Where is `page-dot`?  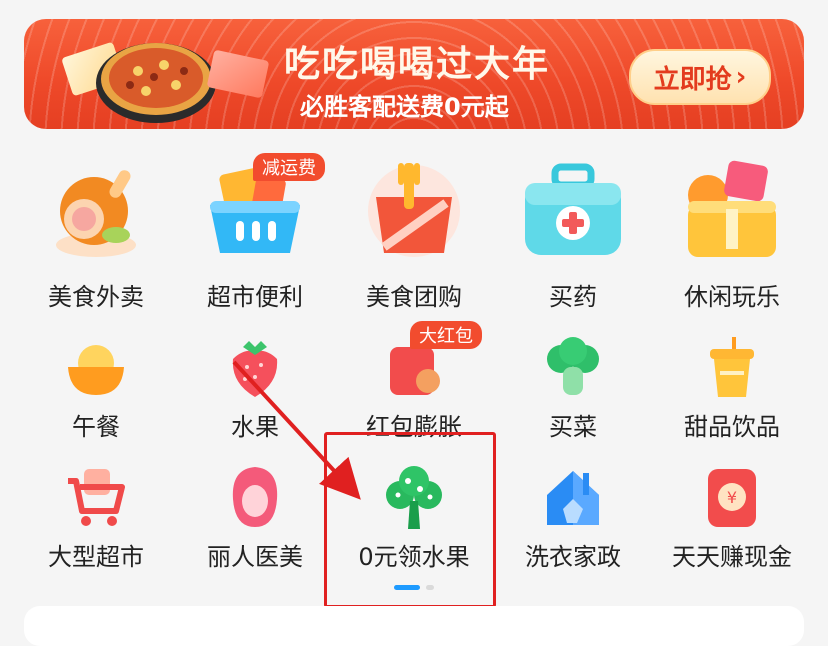
page-dot is located at coordinates (430, 587).